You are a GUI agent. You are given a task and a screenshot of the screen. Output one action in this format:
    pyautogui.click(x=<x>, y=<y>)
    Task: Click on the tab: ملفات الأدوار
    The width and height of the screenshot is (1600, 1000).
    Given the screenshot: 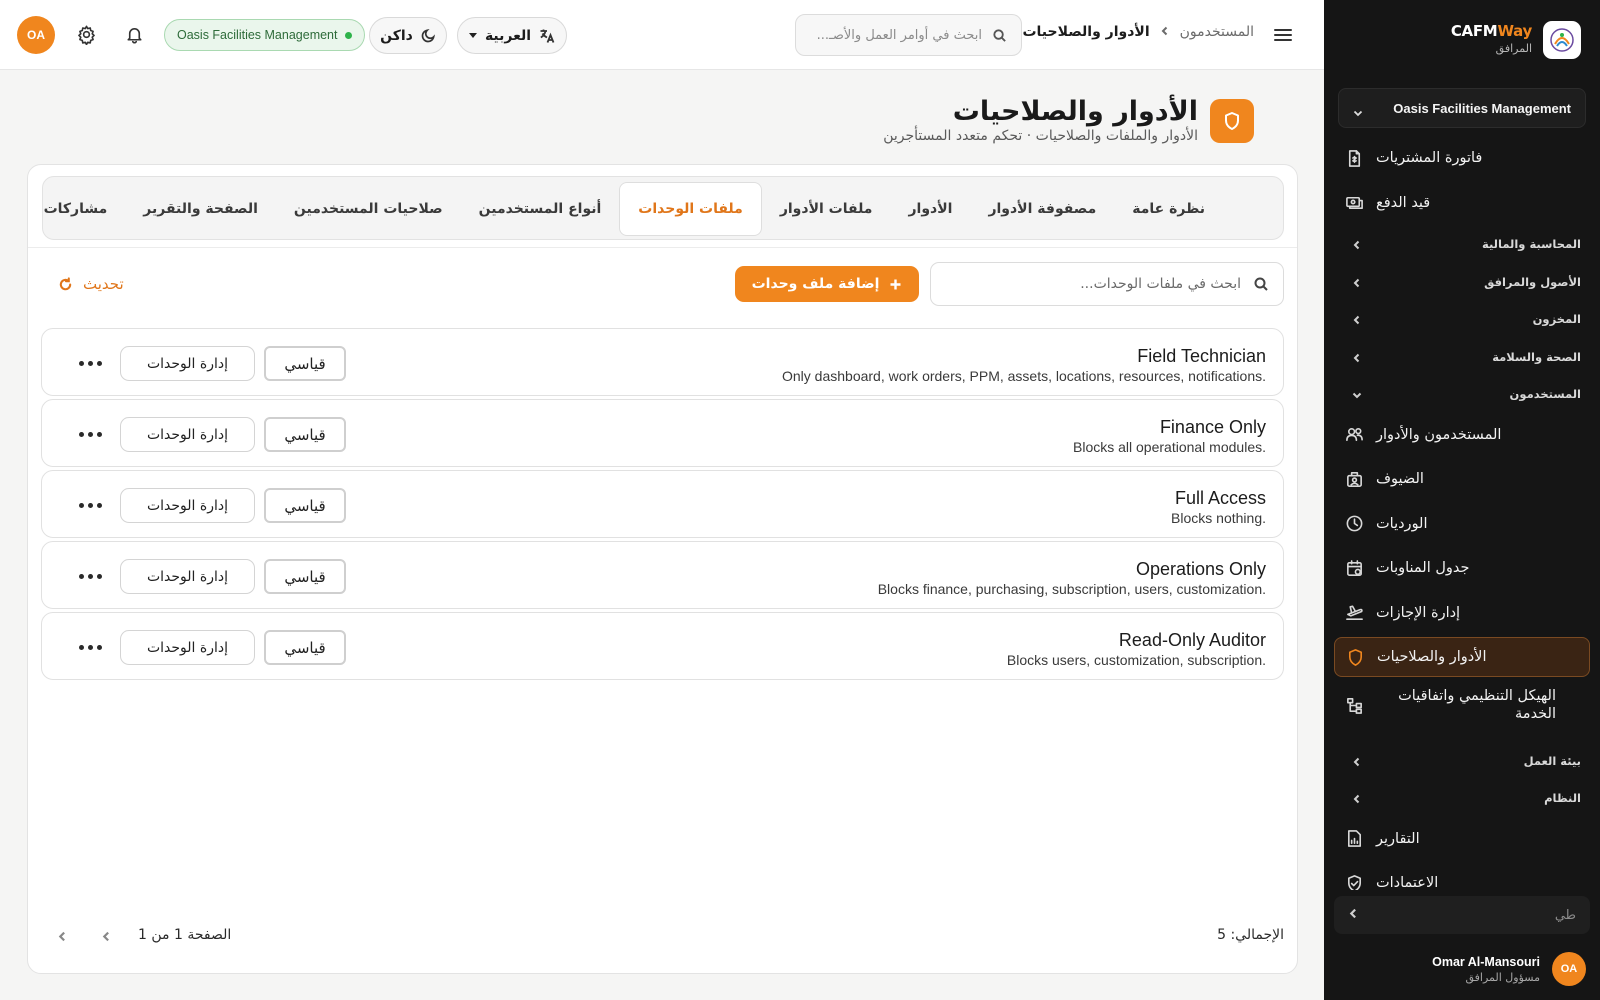 What is the action you would take?
    pyautogui.click(x=826, y=209)
    